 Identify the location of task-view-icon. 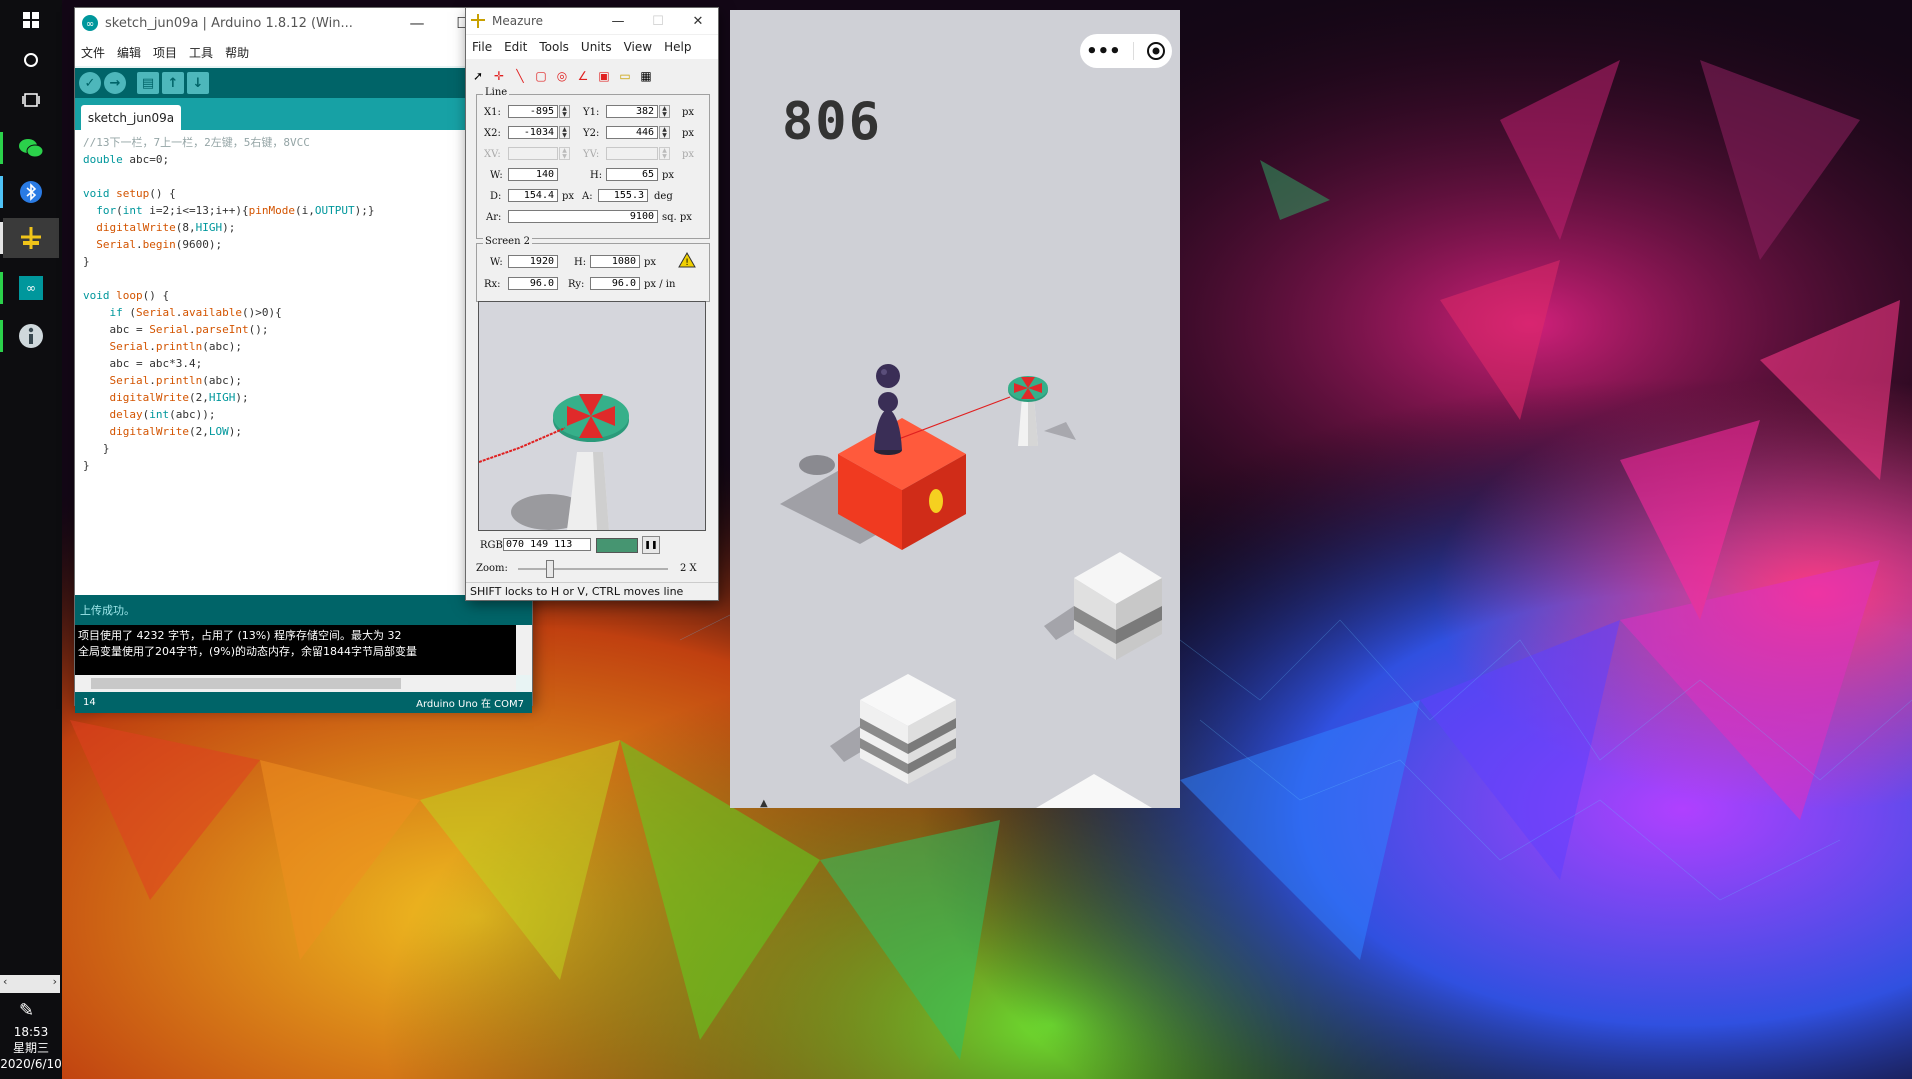
(31, 100).